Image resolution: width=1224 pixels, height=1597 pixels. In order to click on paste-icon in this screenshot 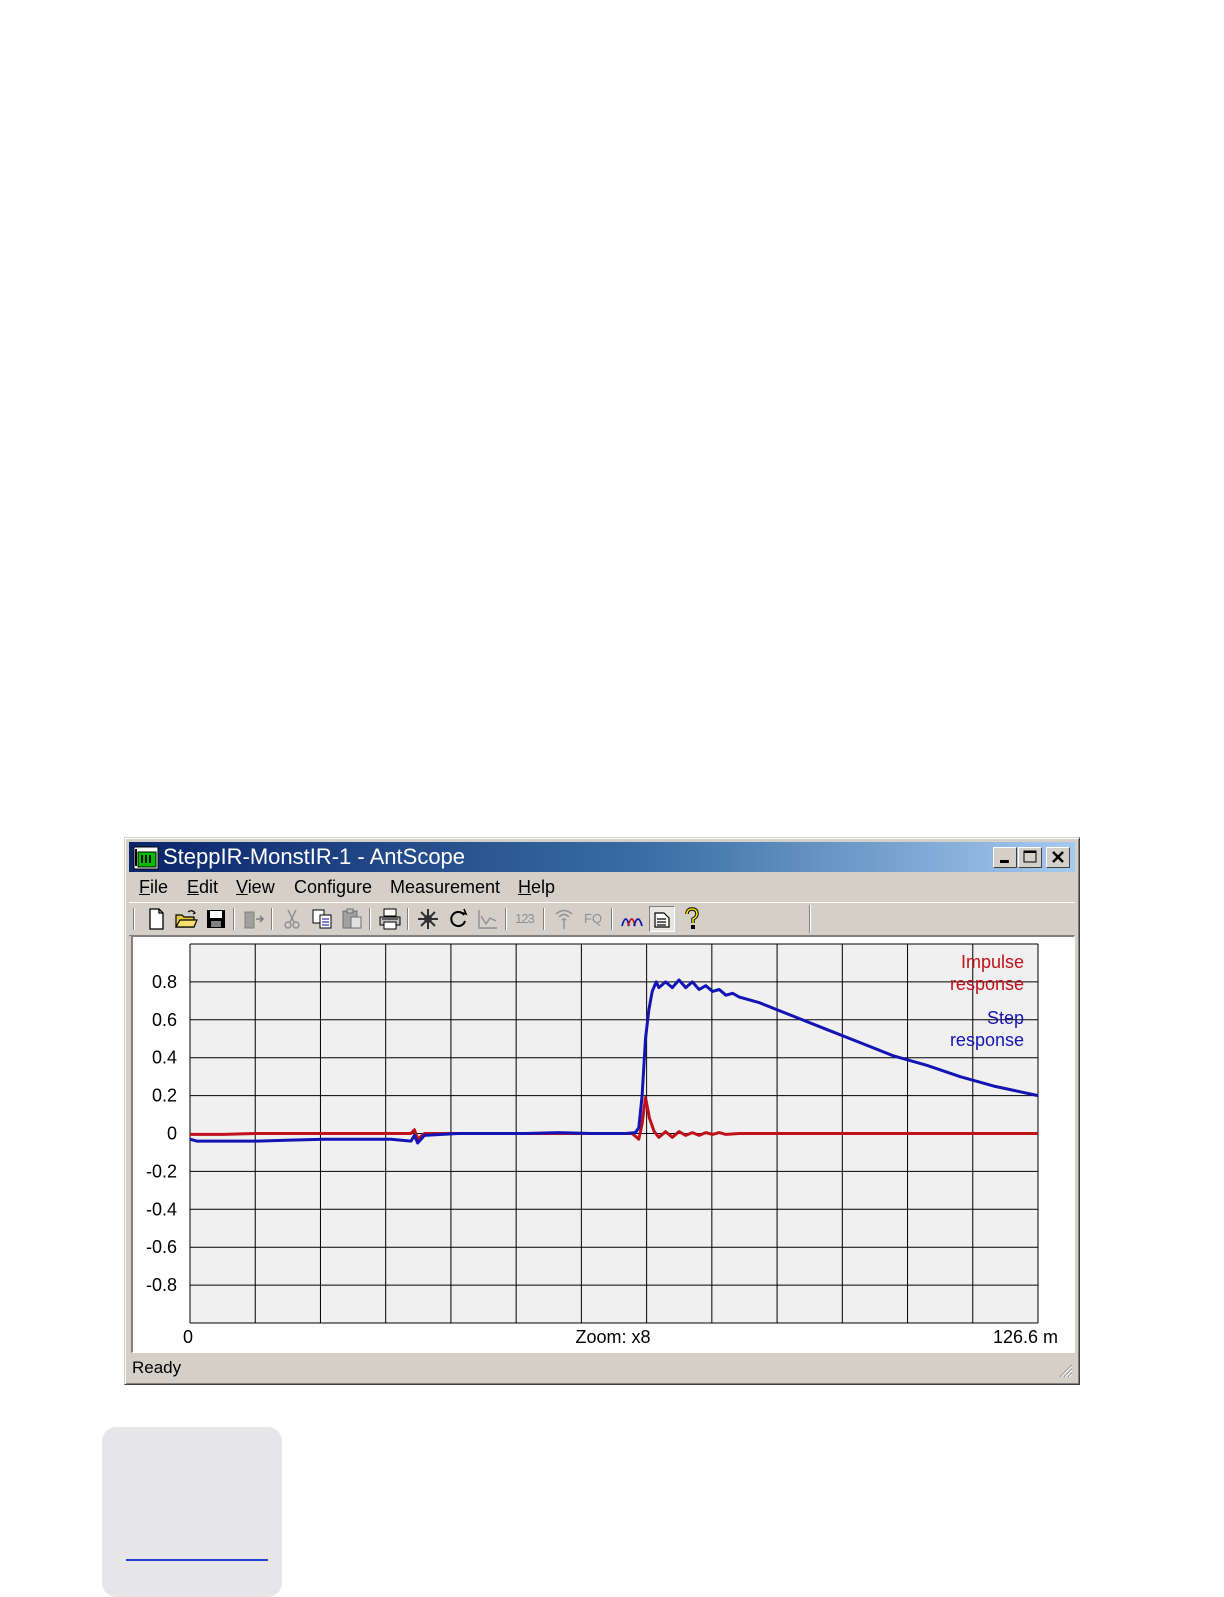, I will do `click(352, 918)`.